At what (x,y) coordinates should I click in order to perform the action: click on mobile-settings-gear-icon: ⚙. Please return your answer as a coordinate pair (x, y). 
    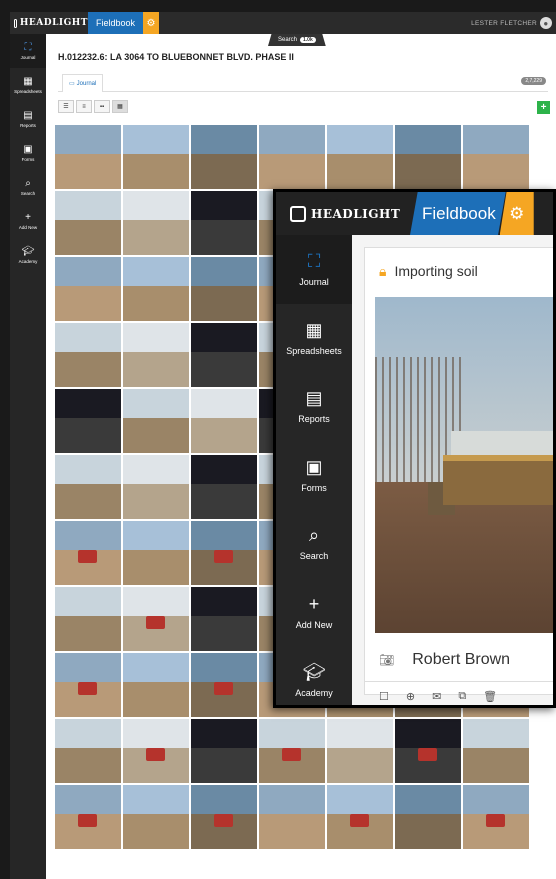
    Looking at the image, I should click on (516, 213).